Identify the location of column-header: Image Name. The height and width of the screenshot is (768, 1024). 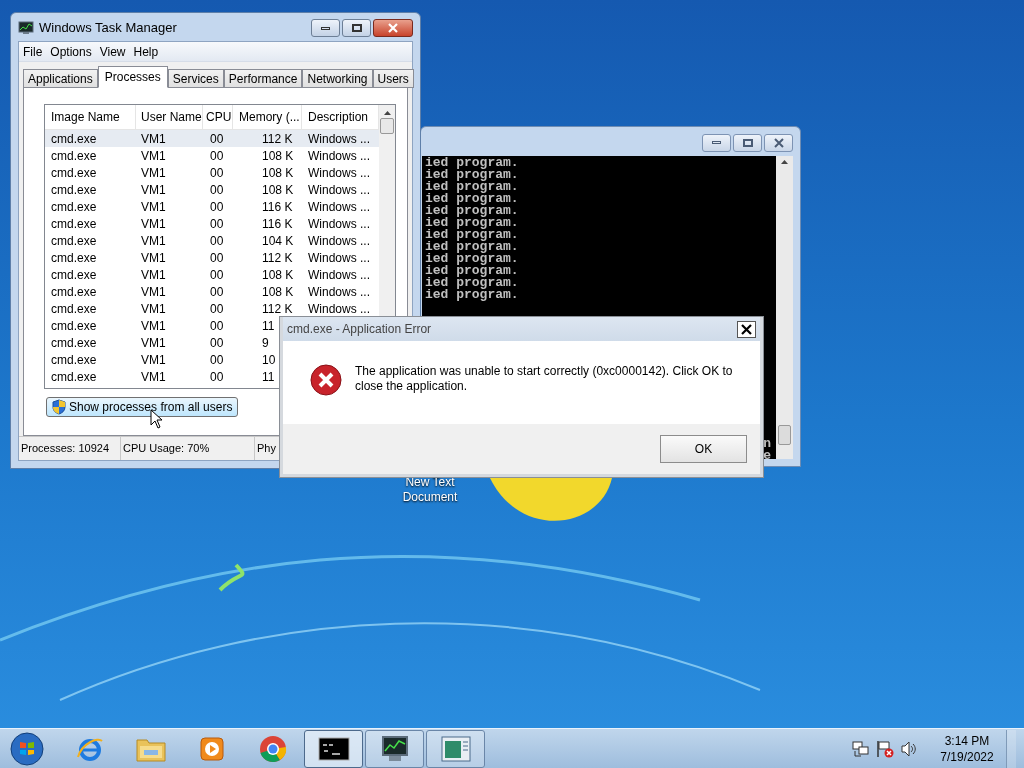
(90, 117).